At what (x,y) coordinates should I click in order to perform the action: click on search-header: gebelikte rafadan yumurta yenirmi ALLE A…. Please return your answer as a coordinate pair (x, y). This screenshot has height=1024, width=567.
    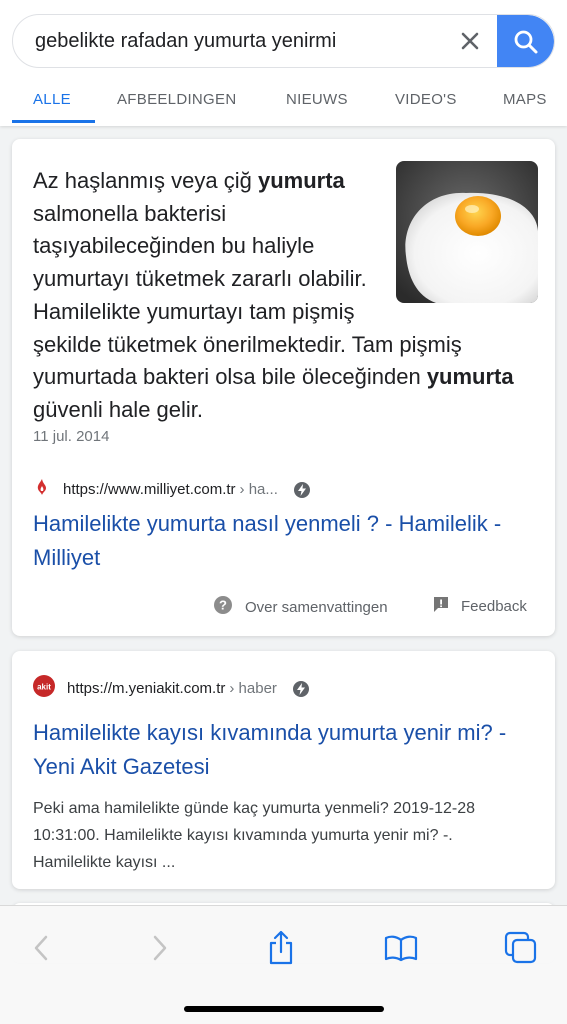
    Looking at the image, I should click on (283, 63).